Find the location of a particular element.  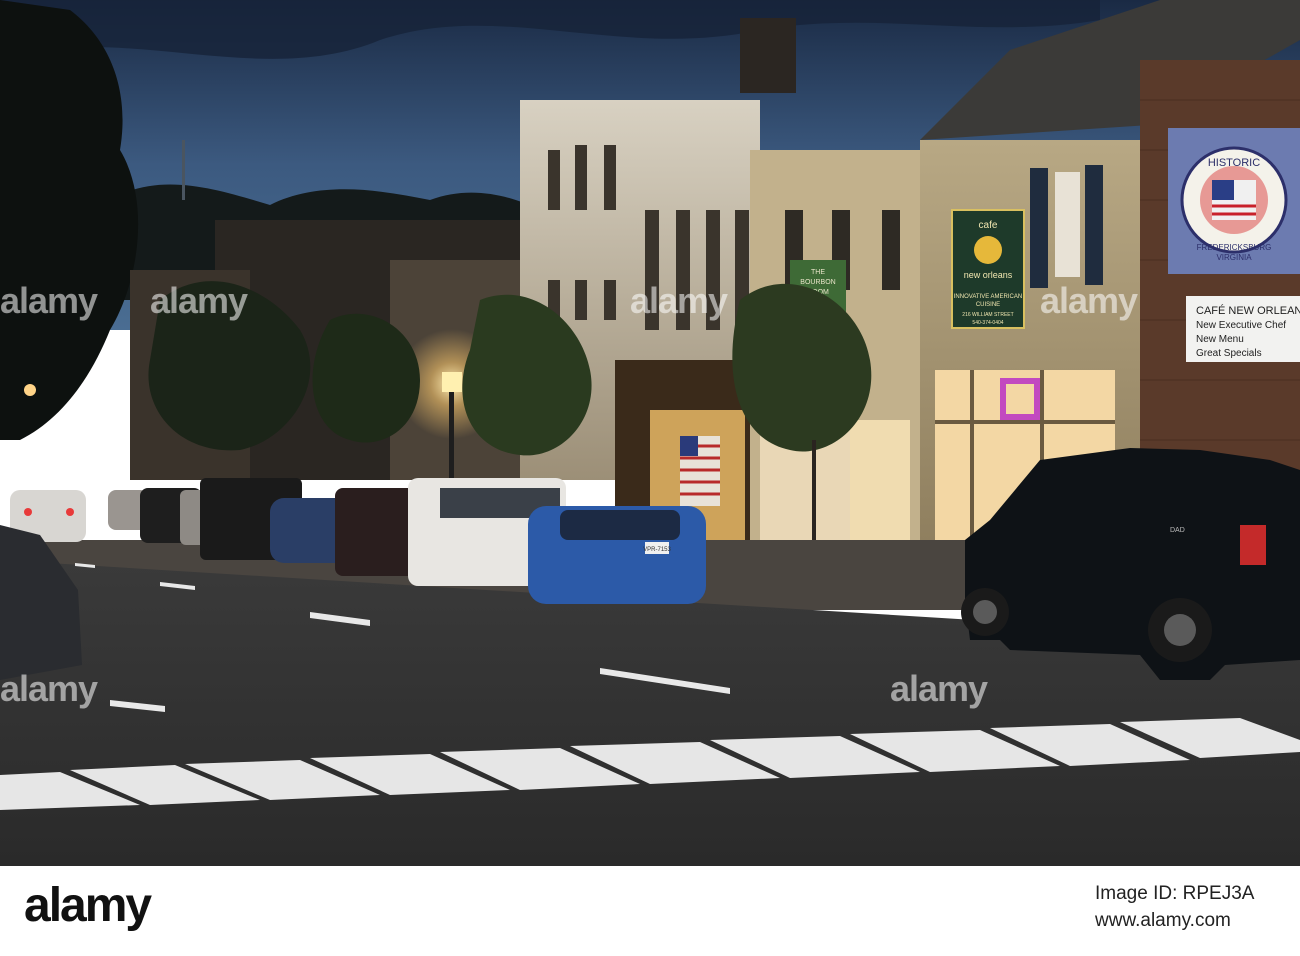

street-lamp-post is located at coordinates (451, 434).